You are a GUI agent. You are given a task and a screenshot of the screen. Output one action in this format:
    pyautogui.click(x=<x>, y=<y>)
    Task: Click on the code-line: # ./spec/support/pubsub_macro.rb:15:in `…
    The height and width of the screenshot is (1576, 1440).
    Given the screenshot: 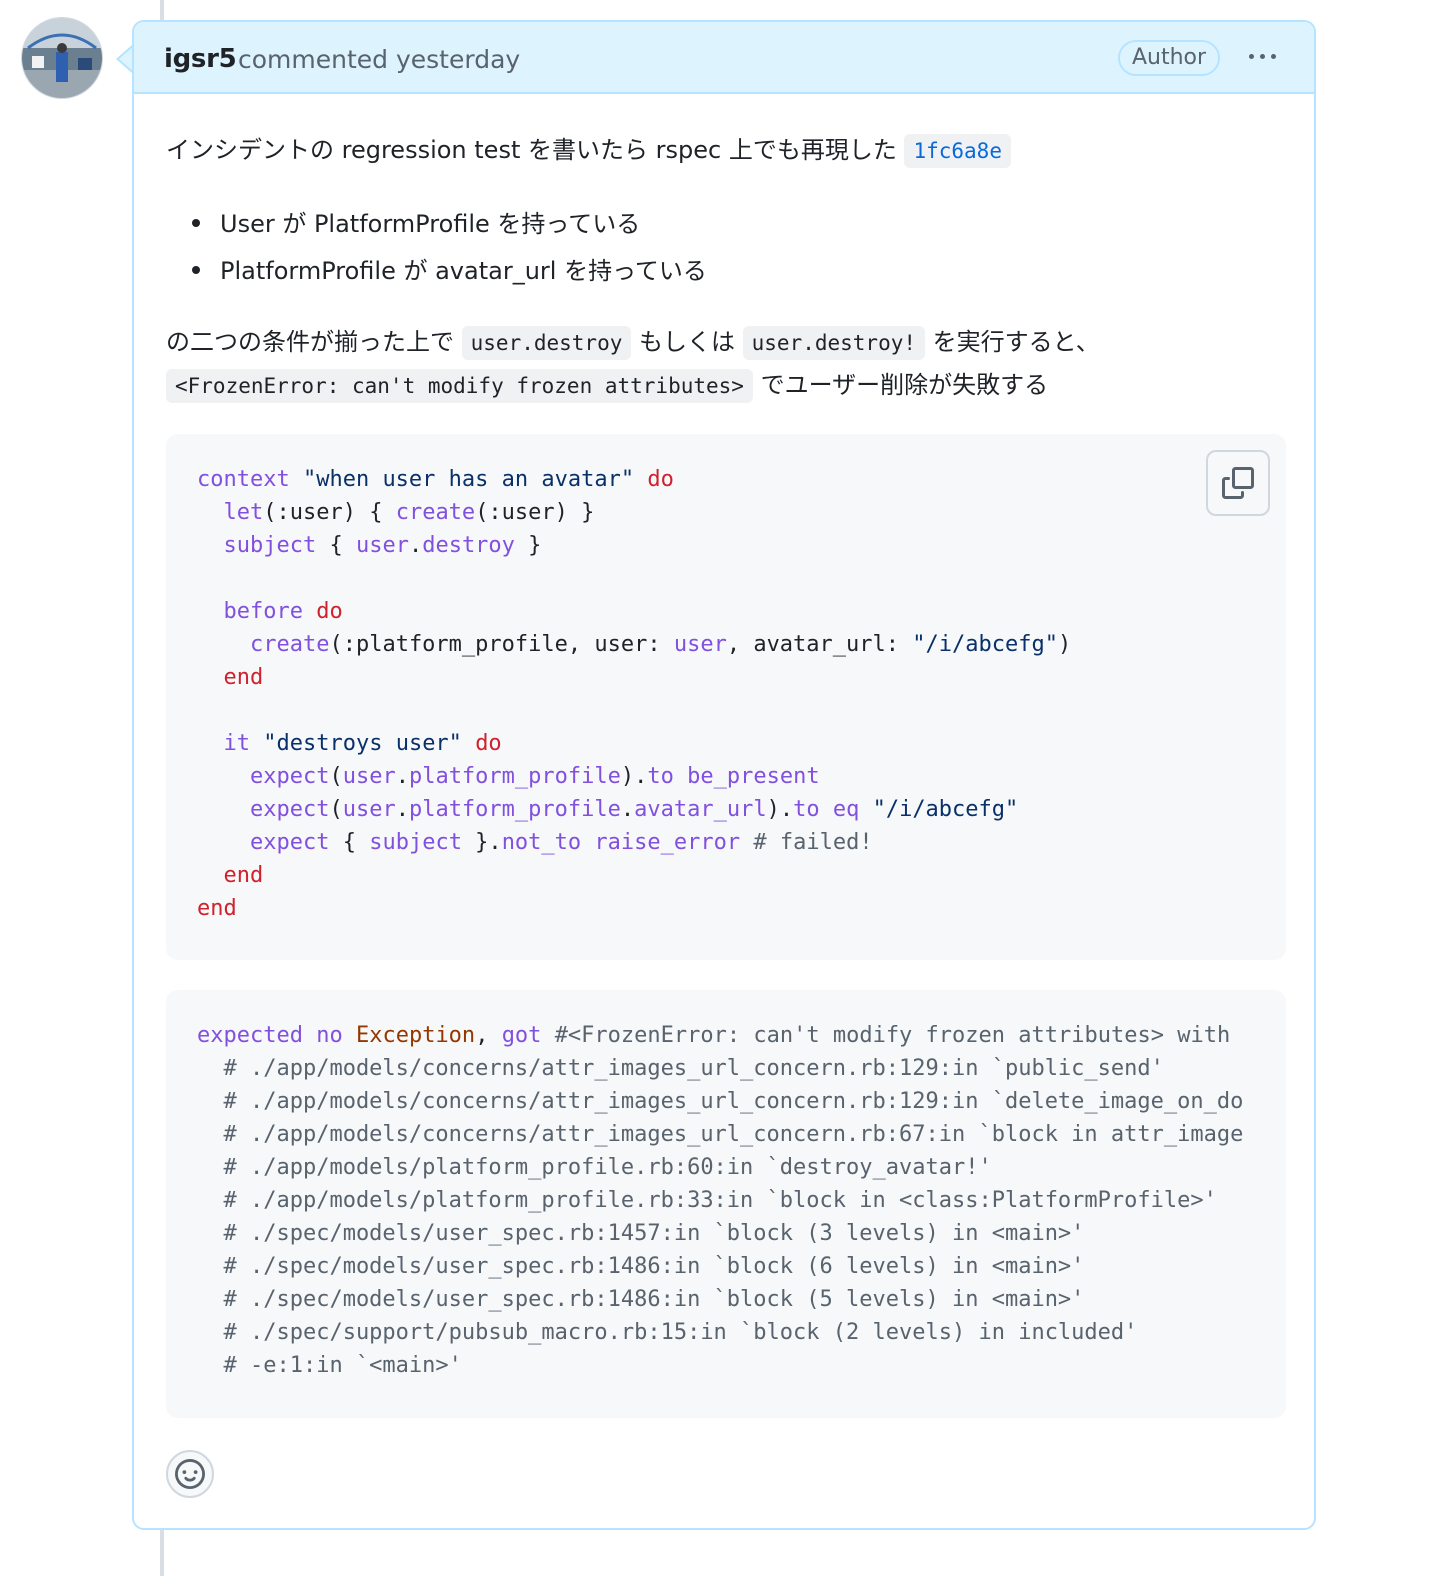 What is the action you would take?
    pyautogui.click(x=667, y=1332)
    